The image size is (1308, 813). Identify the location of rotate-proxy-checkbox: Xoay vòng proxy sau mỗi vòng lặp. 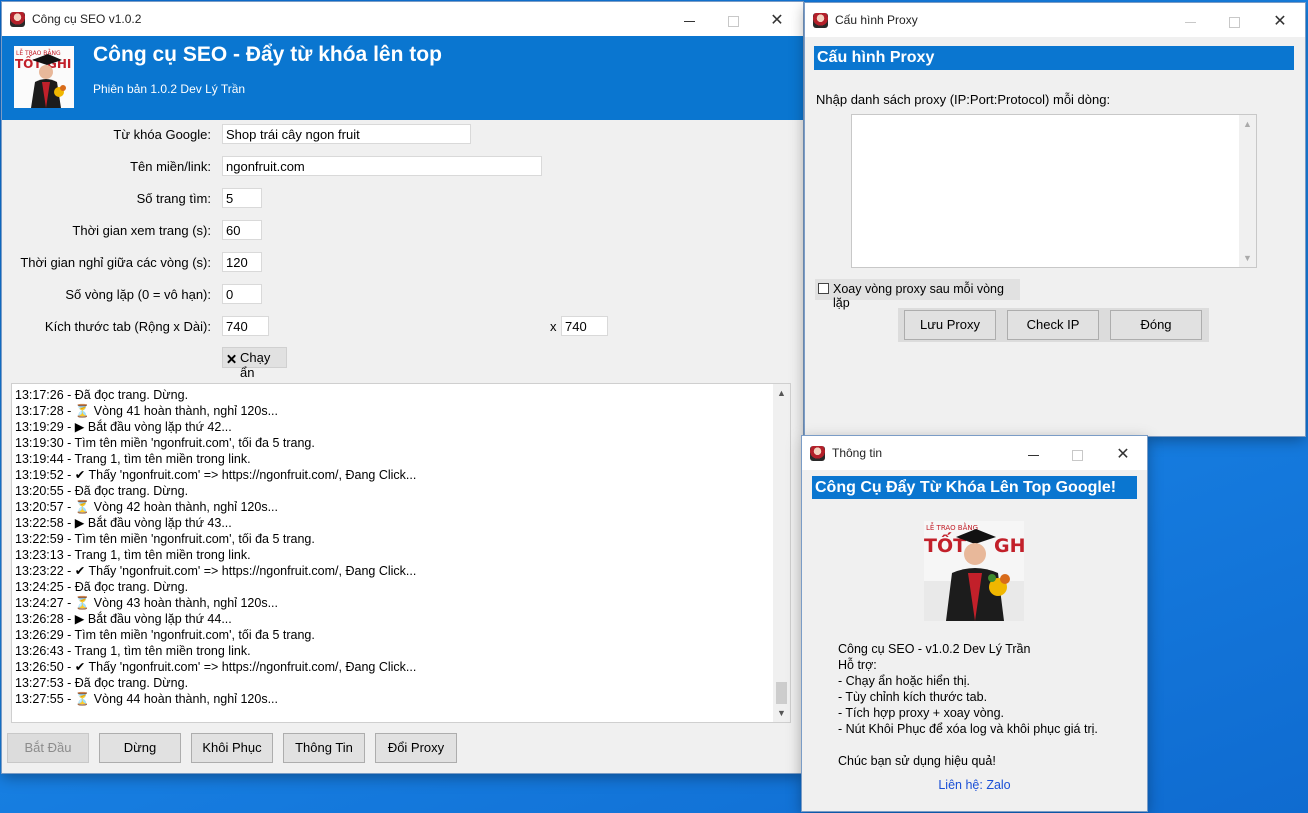
(917, 294).